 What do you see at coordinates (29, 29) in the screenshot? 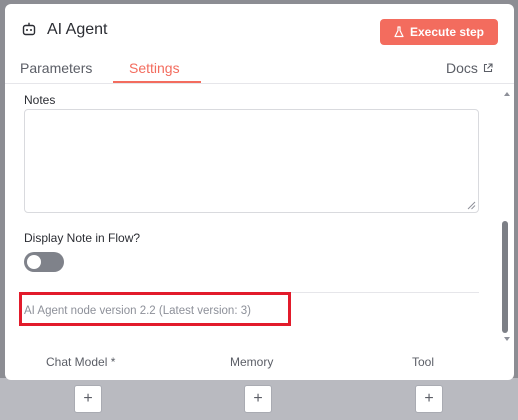
I see `robot-icon` at bounding box center [29, 29].